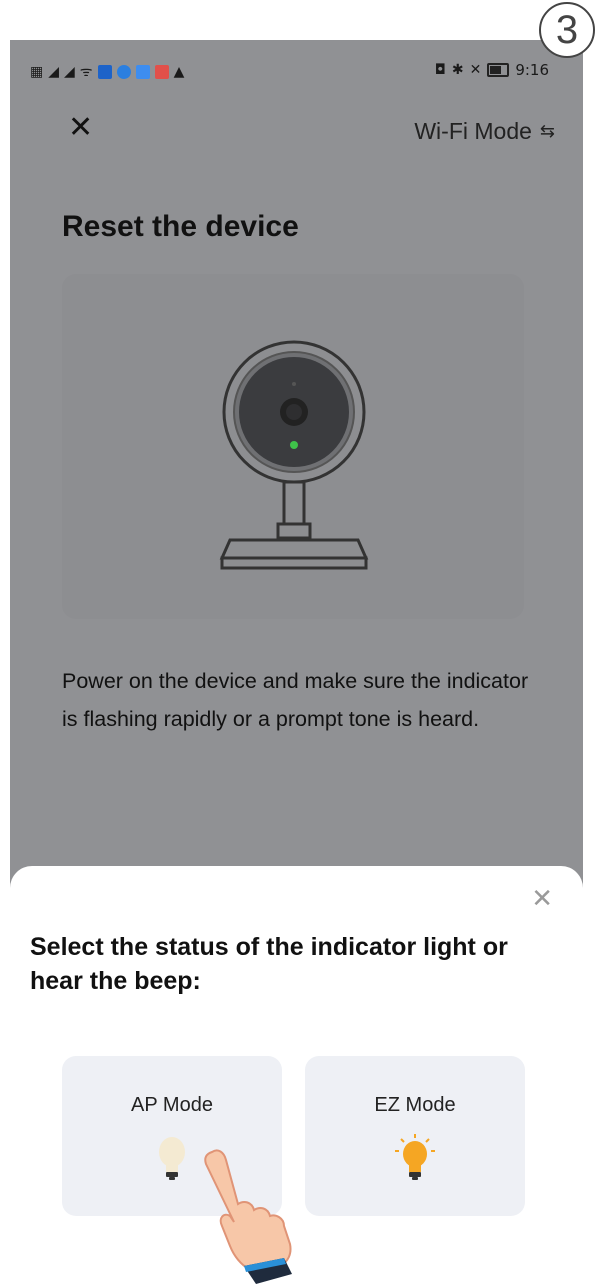  I want to click on pointing-hand-icon, so click(248, 1216).